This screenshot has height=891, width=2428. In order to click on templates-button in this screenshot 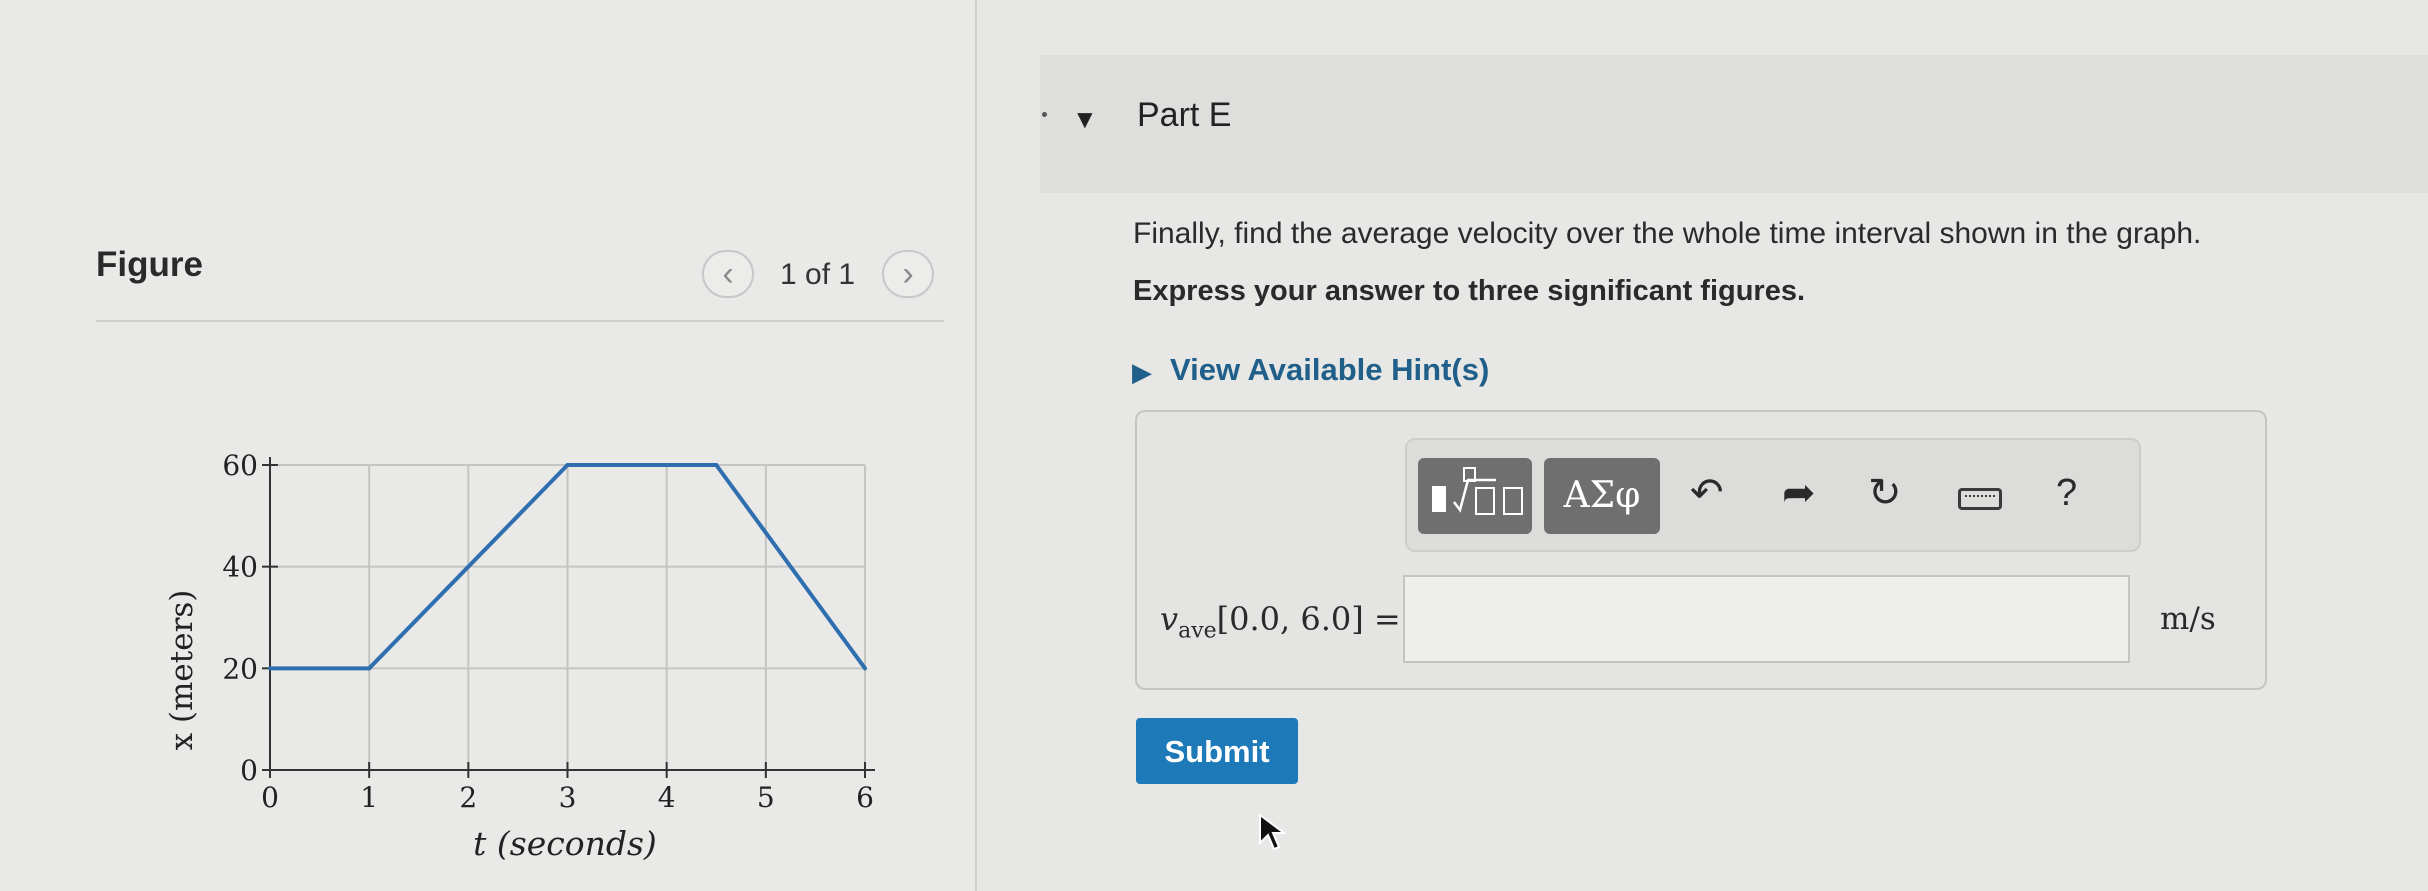, I will do `click(1475, 496)`.